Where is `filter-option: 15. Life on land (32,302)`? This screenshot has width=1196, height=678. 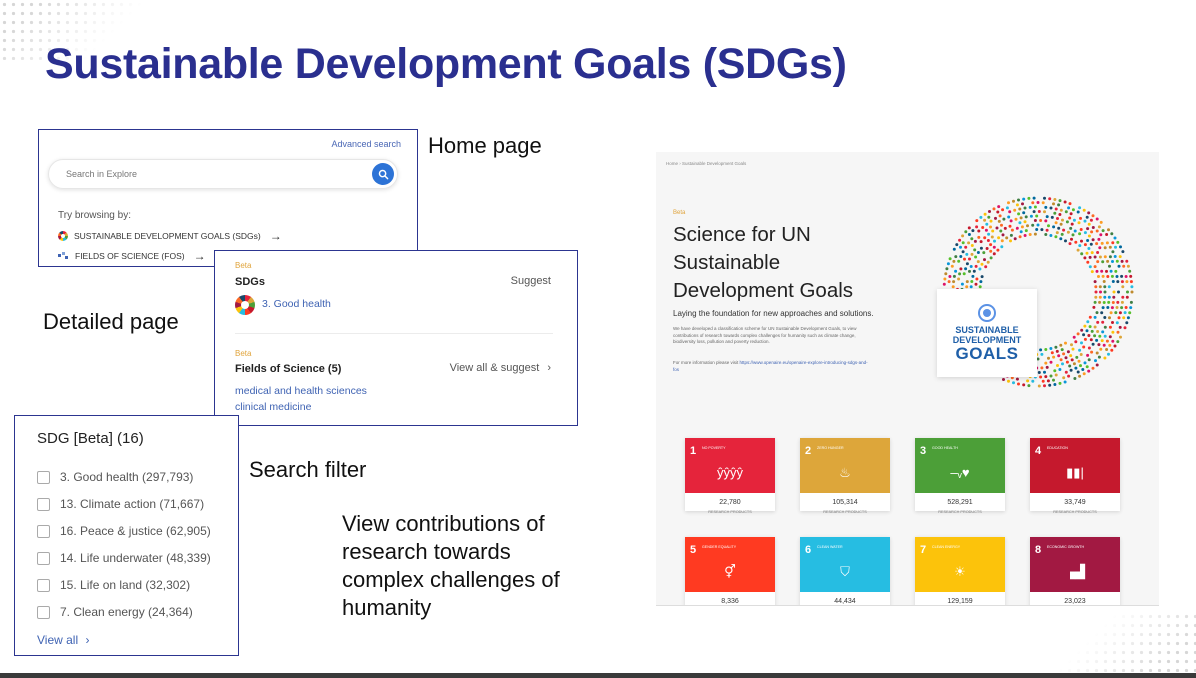
filter-option: 15. Life on land (32,302) is located at coordinates (113, 585).